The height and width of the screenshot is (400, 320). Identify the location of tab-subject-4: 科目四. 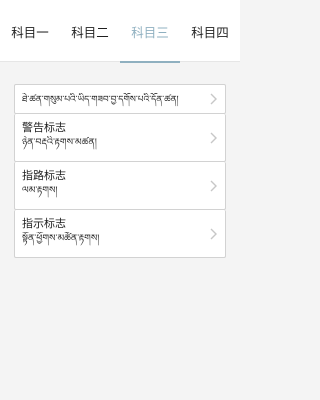
(210, 31).